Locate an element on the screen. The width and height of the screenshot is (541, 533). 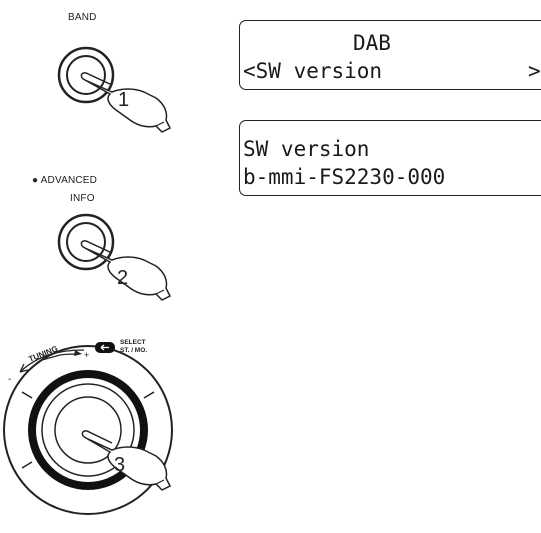
tuning-dial is located at coordinates (88, 430).